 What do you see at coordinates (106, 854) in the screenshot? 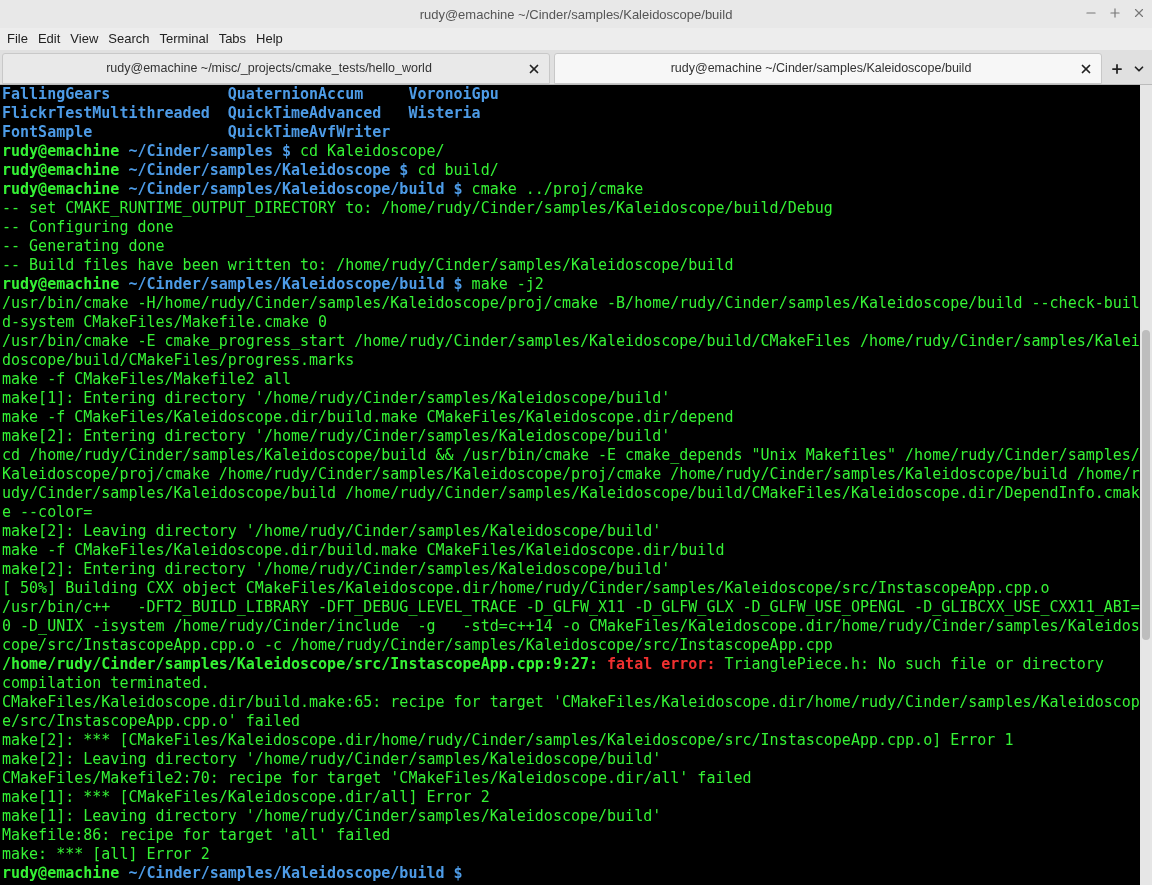
I see `terminal-line: make: *** [all] Error 2` at bounding box center [106, 854].